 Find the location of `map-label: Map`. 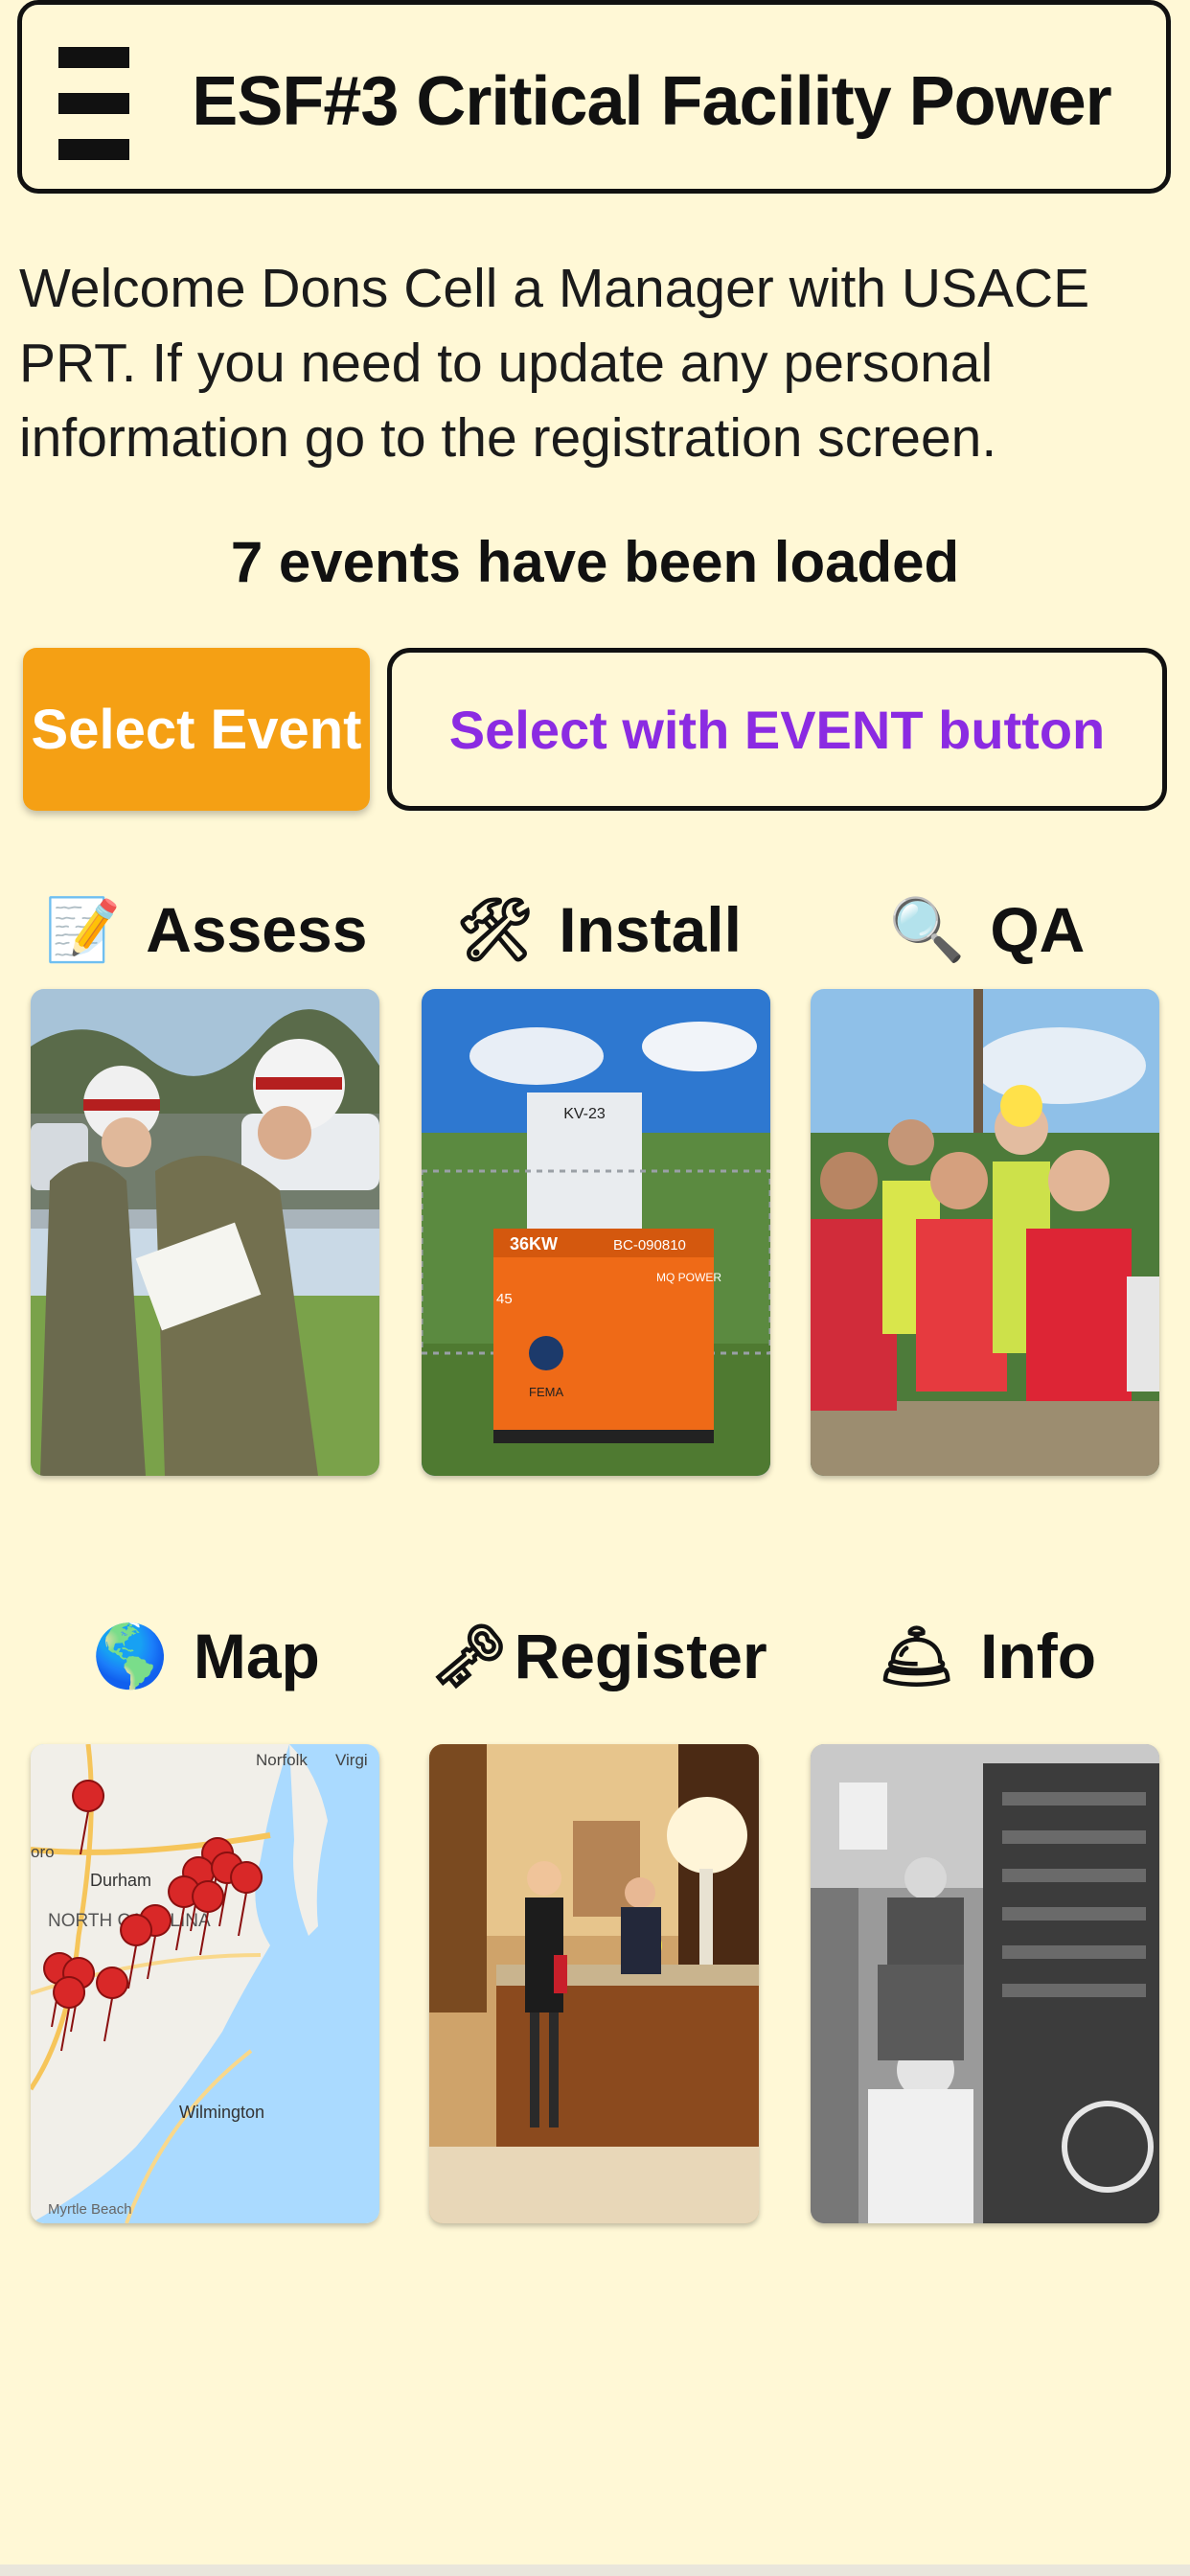

map-label: Map is located at coordinates (256, 1656).